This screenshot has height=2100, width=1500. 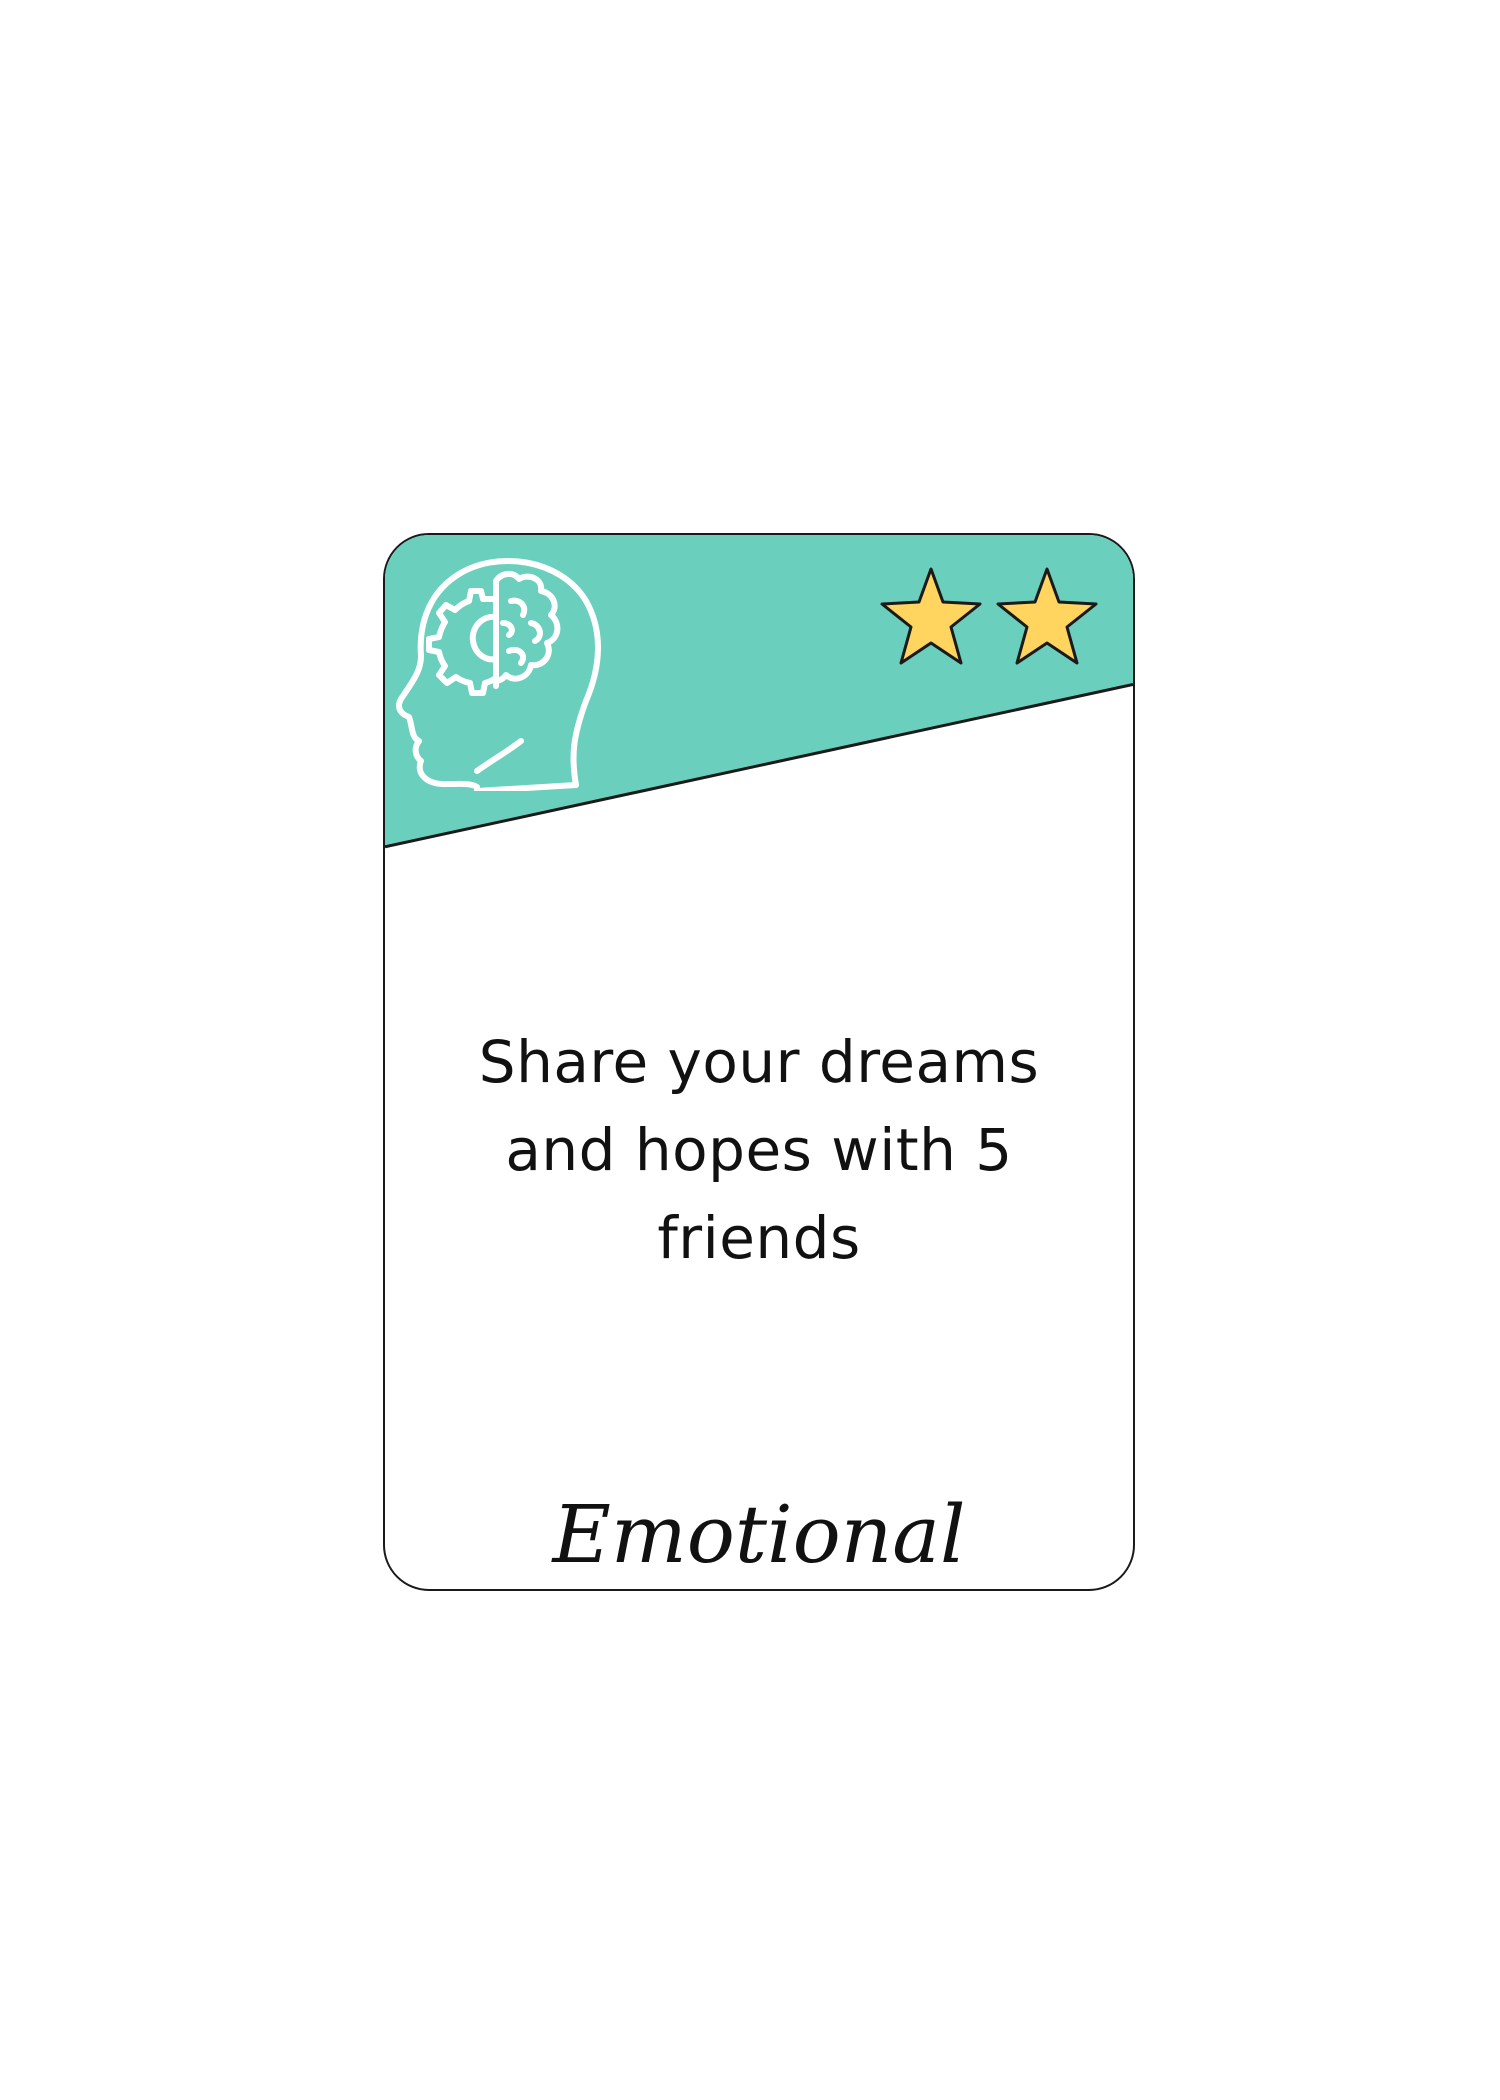 I want to click on card-category: Emotional, so click(x=759, y=1534).